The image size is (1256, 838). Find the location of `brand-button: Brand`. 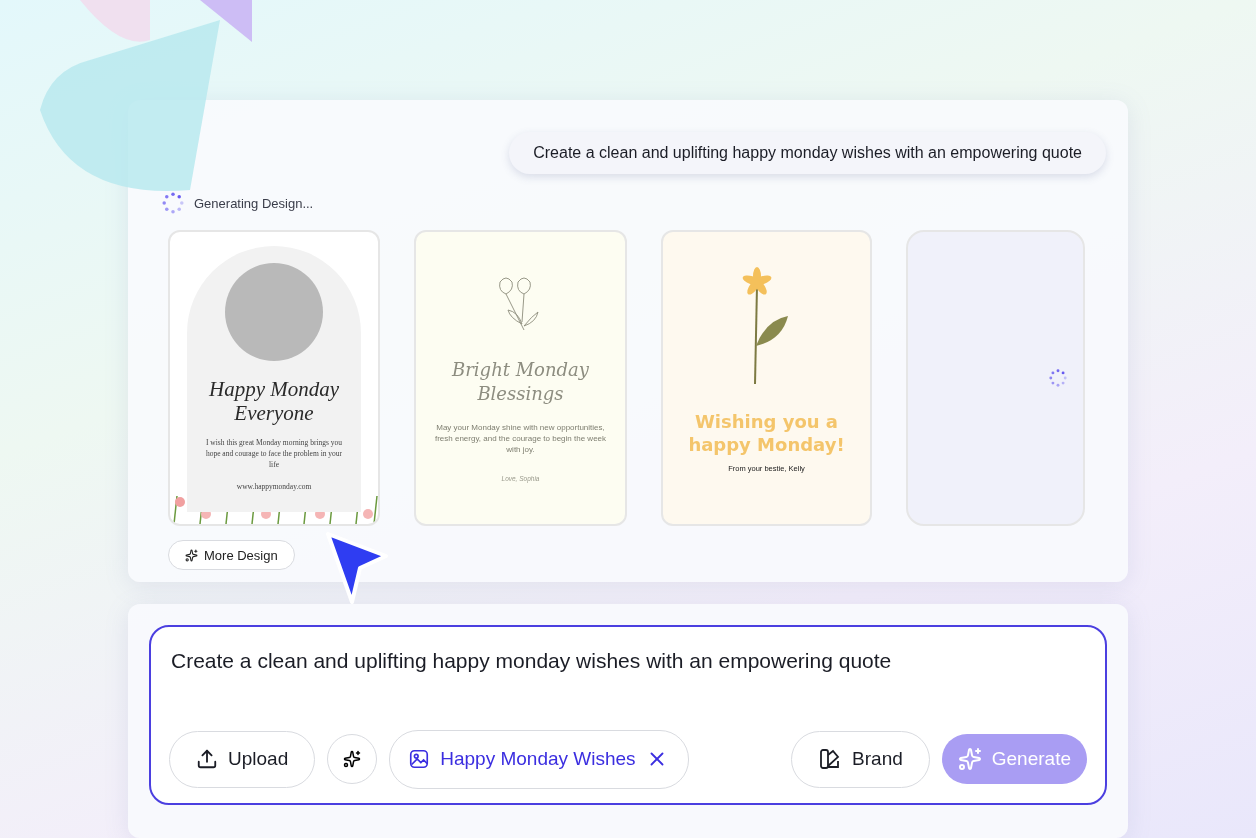

brand-button: Brand is located at coordinates (860, 759).